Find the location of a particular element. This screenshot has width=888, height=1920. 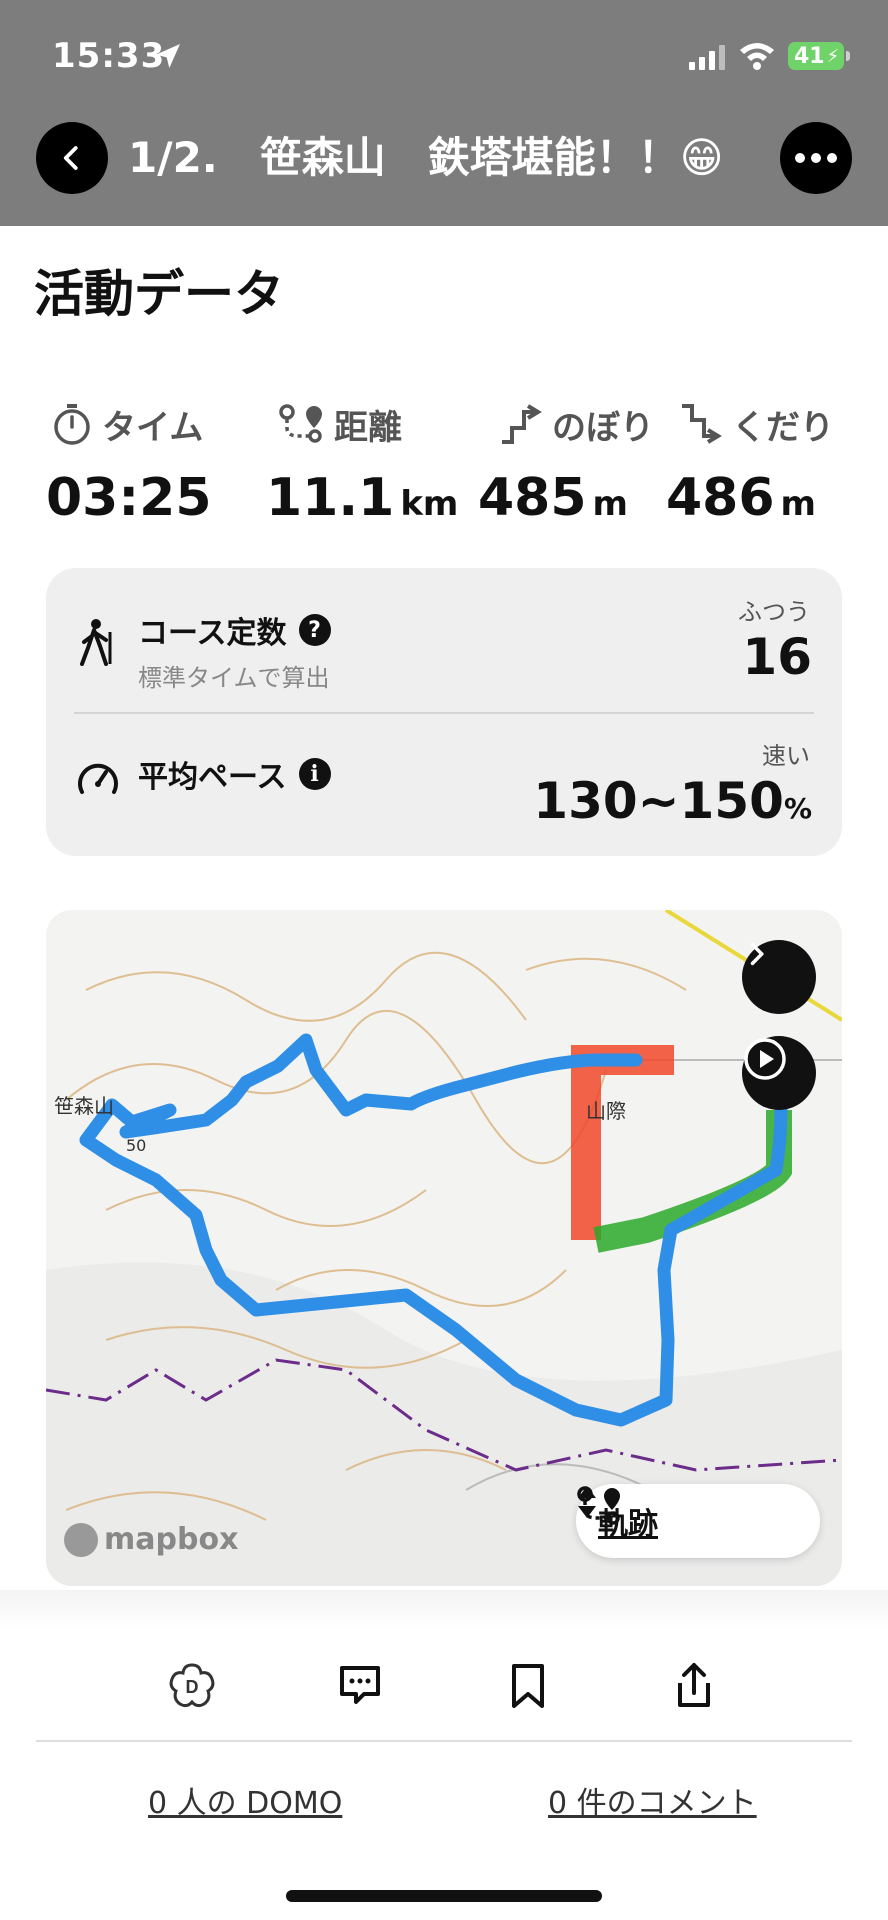

mapbox-attribution: mapbox is located at coordinates (151, 1539).